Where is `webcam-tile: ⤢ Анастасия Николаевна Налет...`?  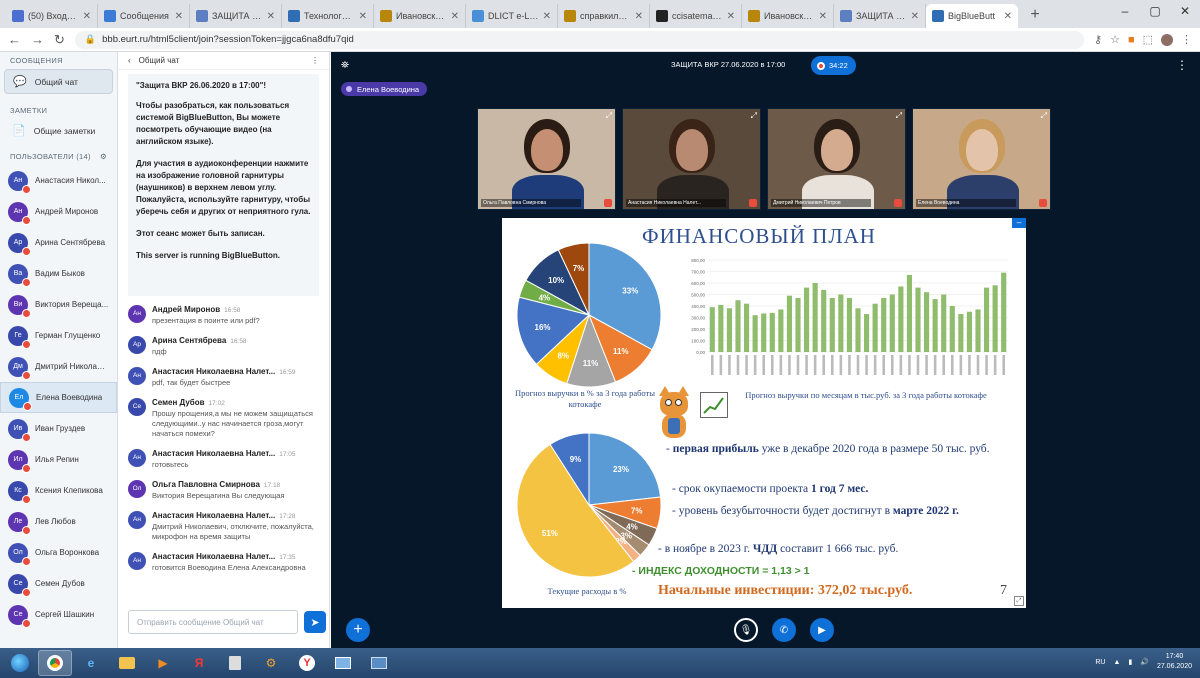 webcam-tile: ⤢ Анастасия Николаевна Налет... is located at coordinates (691, 159).